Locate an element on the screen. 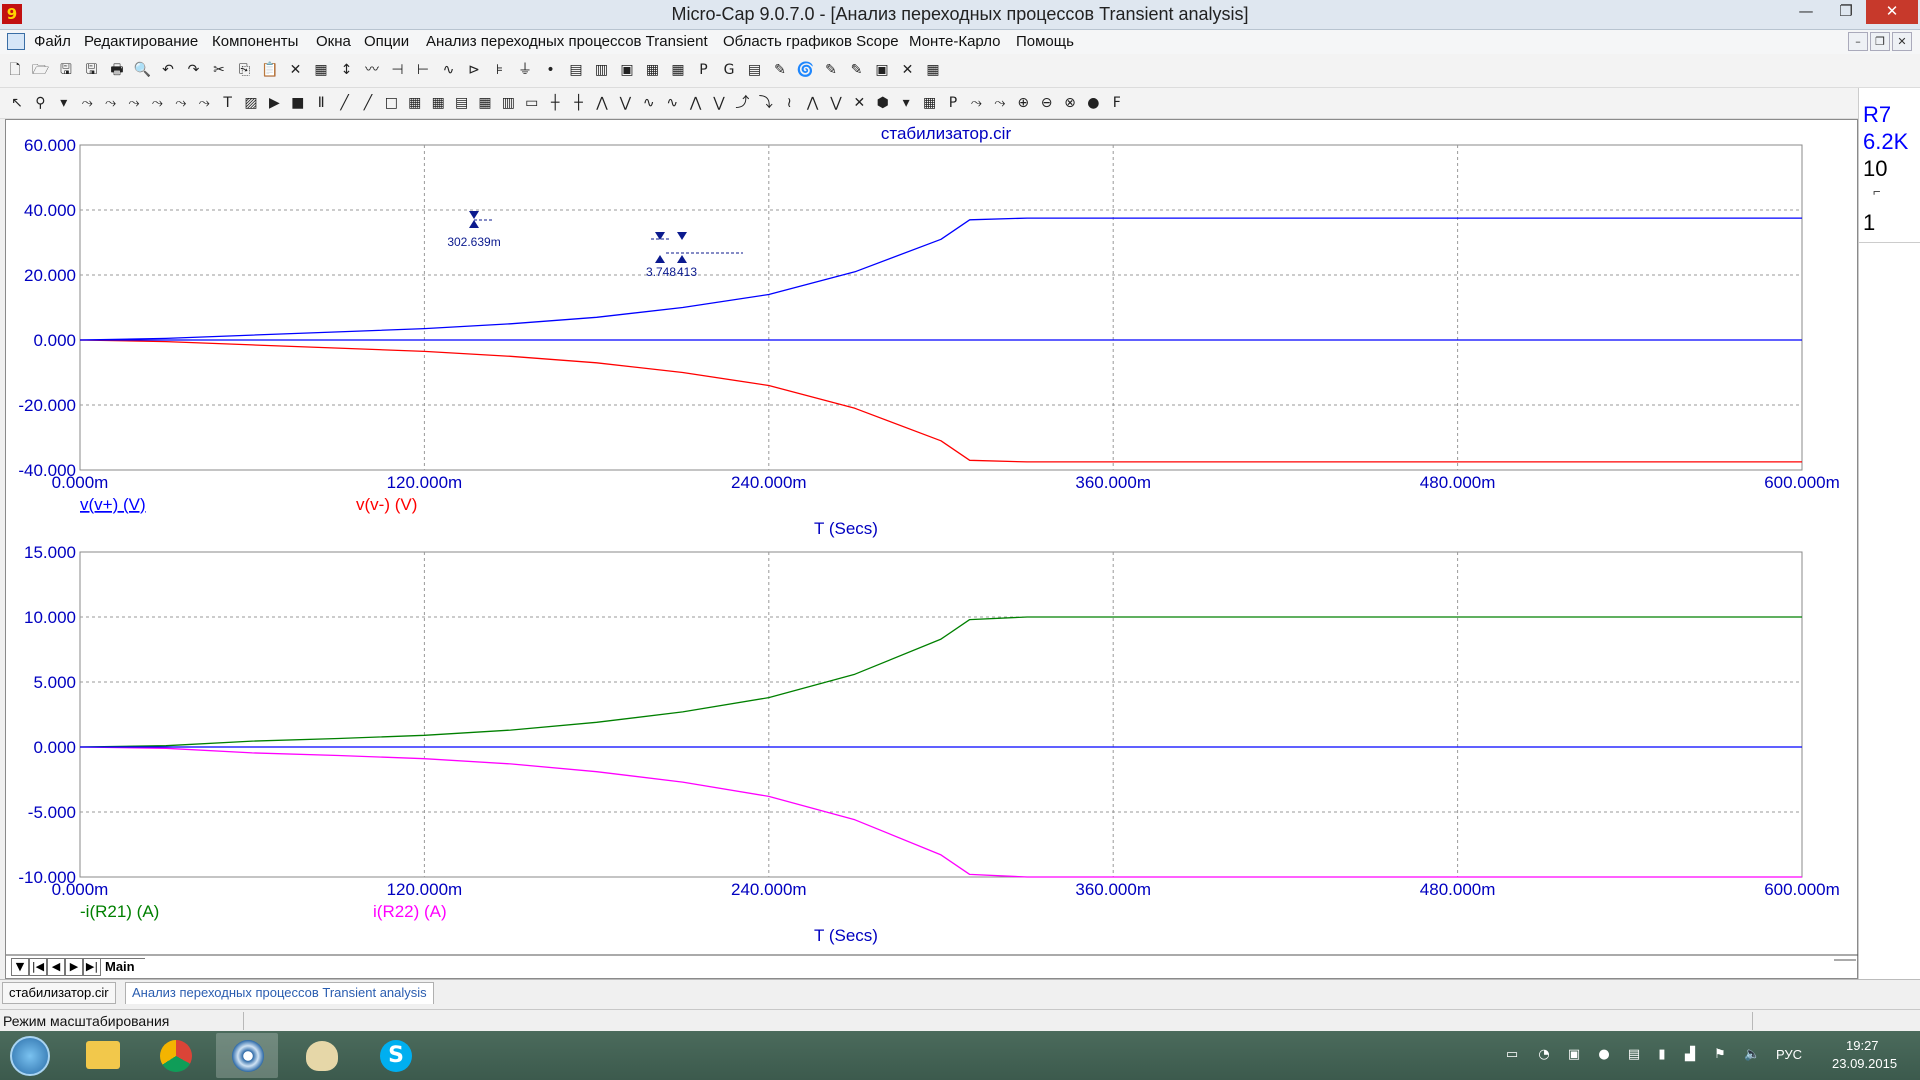 This screenshot has height=1080, width=1920. diagonal-wire-icon: 〰 is located at coordinates (372, 70).